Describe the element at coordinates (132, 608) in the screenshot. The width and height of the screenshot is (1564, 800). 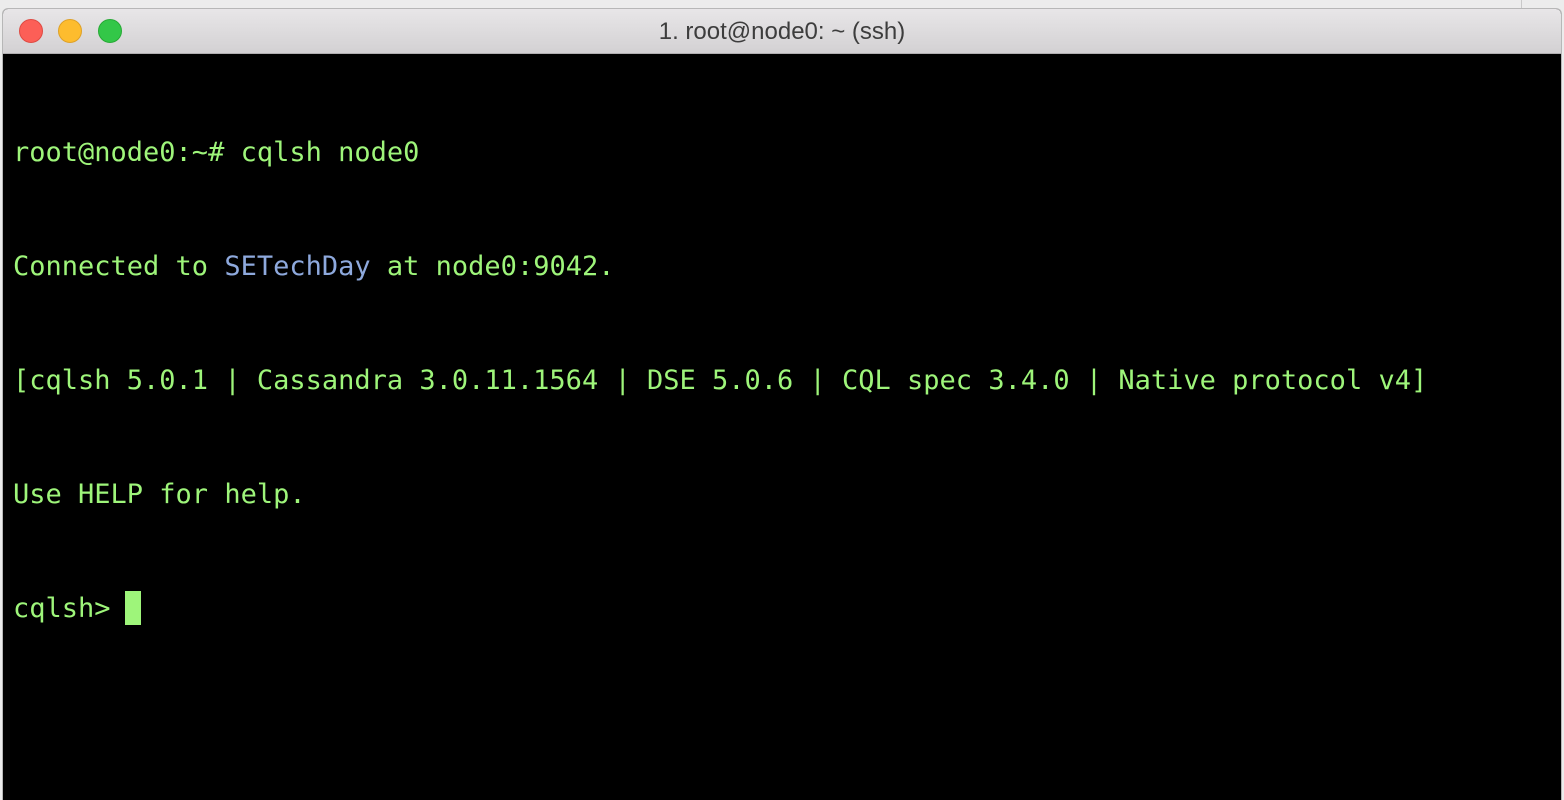
I see `text-cursor` at that location.